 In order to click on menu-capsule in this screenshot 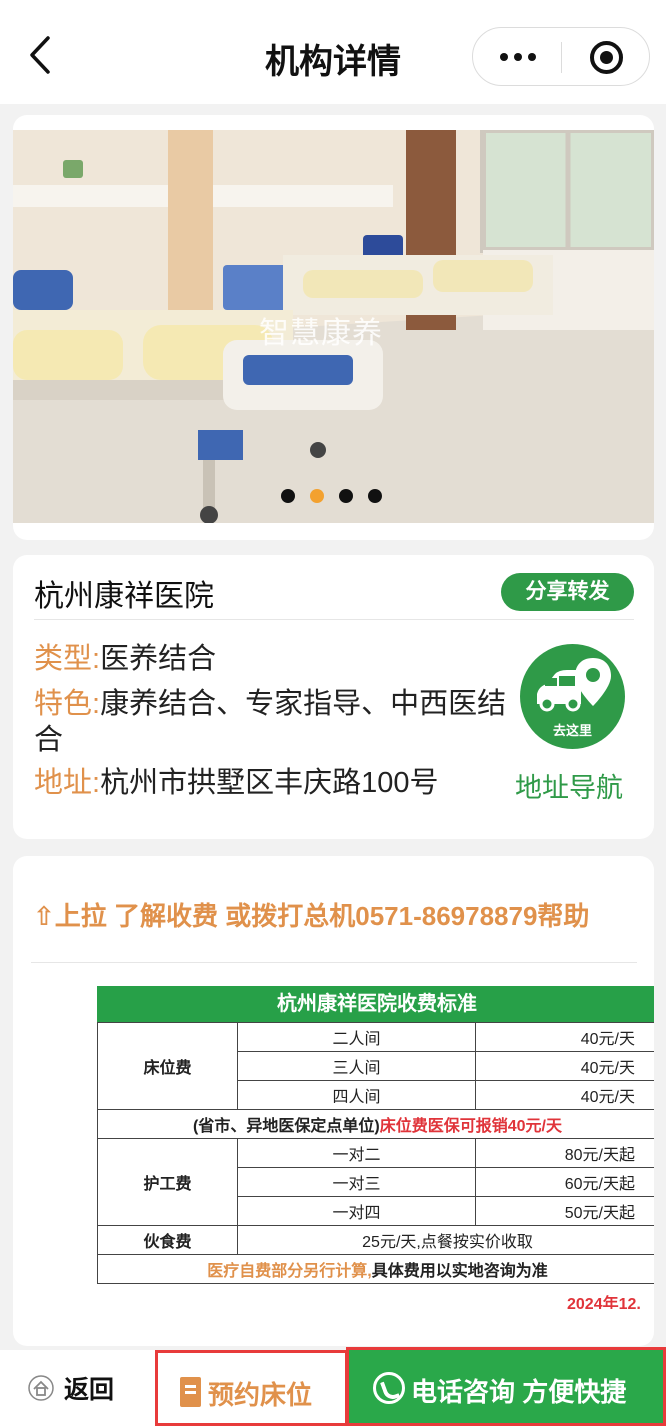, I will do `click(561, 56)`.